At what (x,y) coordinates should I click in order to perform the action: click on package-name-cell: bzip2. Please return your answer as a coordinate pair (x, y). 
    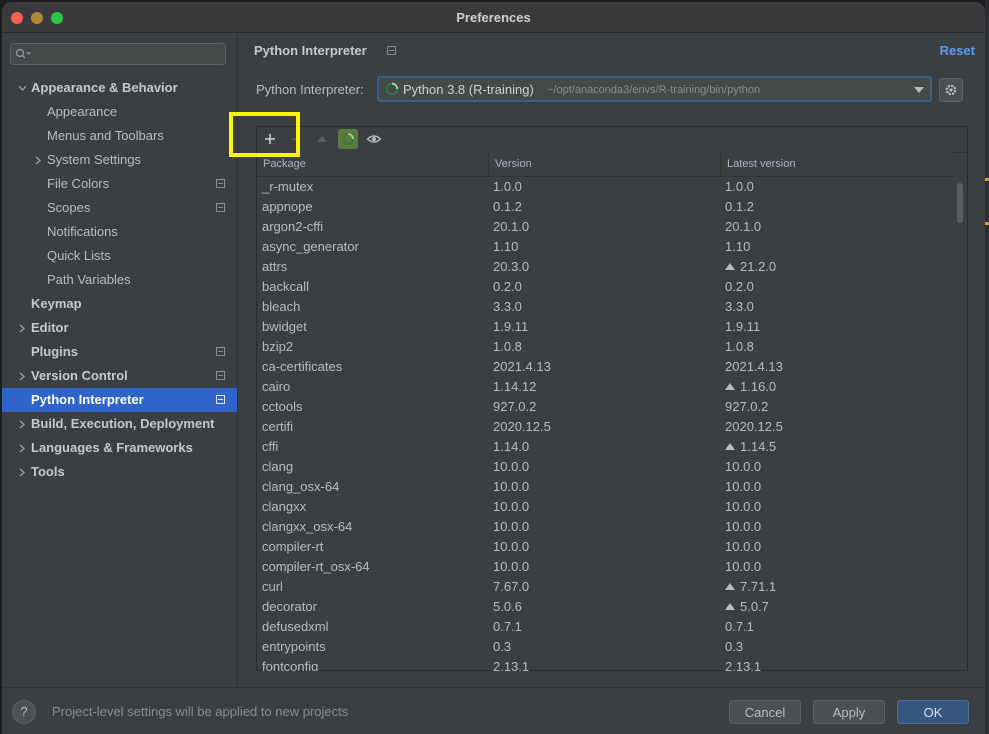
    Looking at the image, I should click on (278, 346).